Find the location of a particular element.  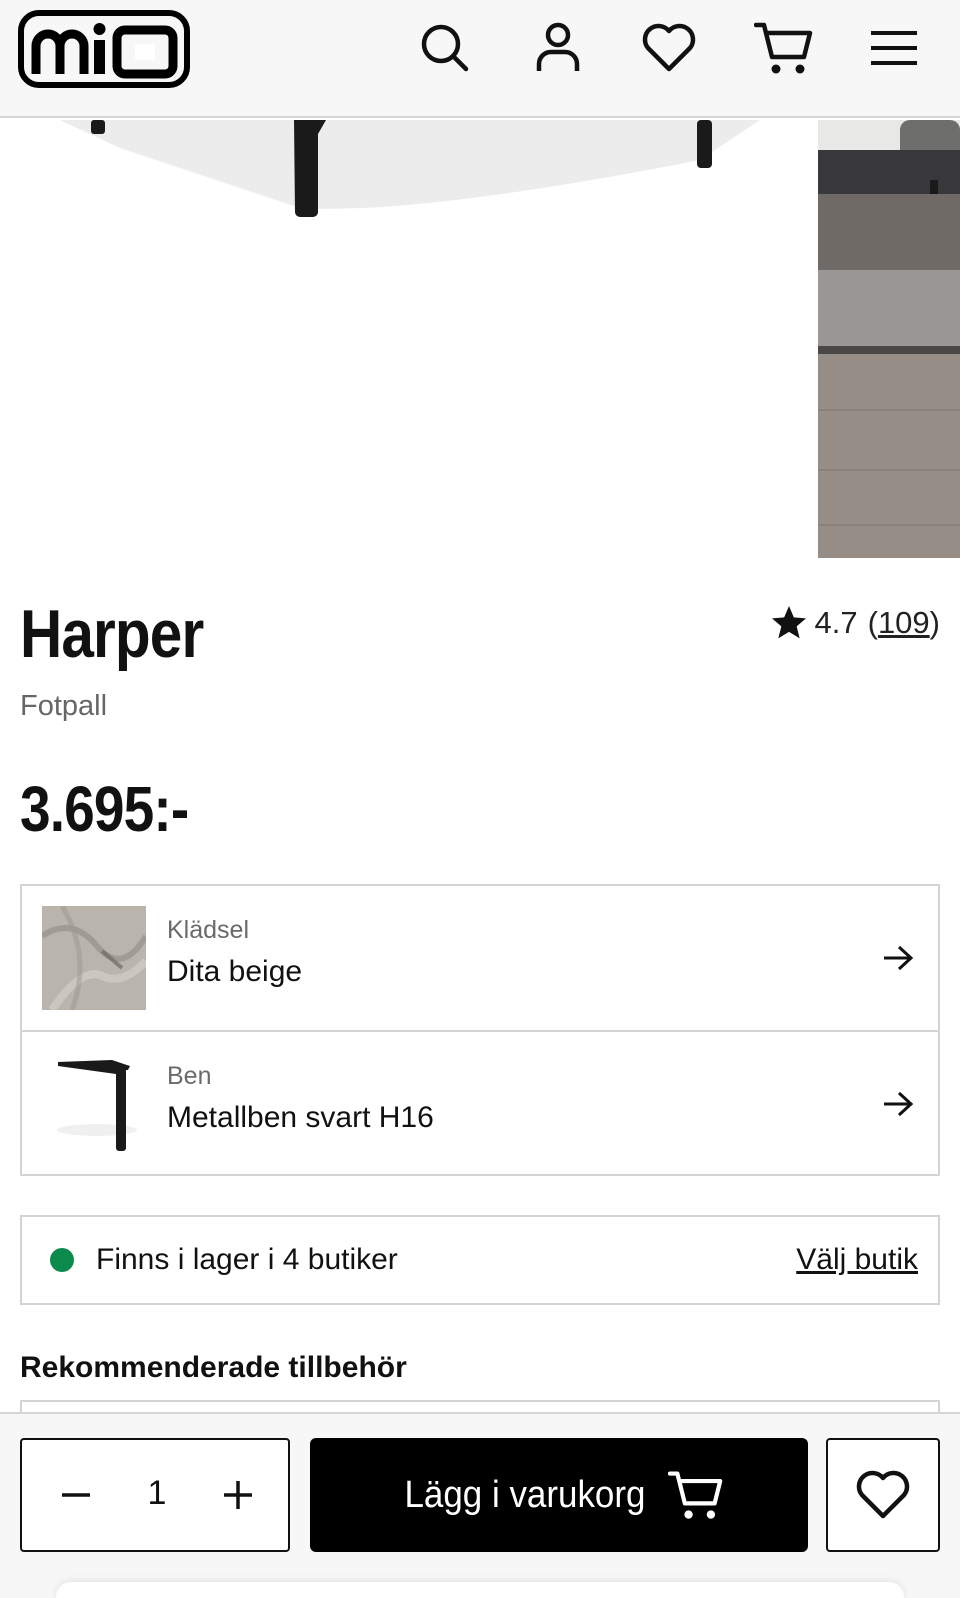

mio-logo is located at coordinates (105, 50).